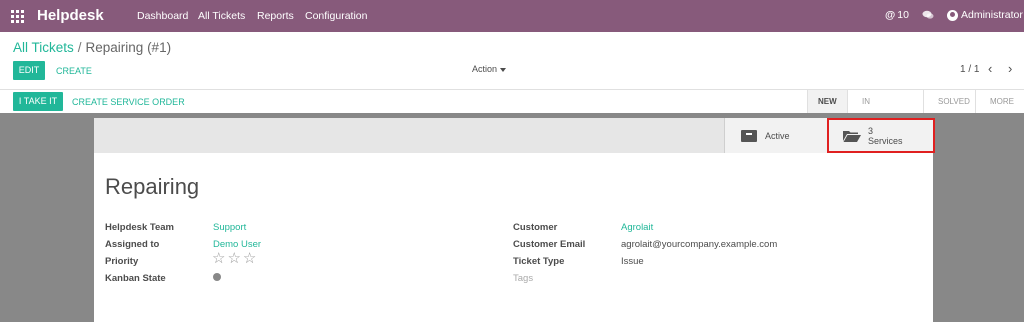 The height and width of the screenshot is (322, 1024). I want to click on edit-button: EDIT, so click(29, 70).